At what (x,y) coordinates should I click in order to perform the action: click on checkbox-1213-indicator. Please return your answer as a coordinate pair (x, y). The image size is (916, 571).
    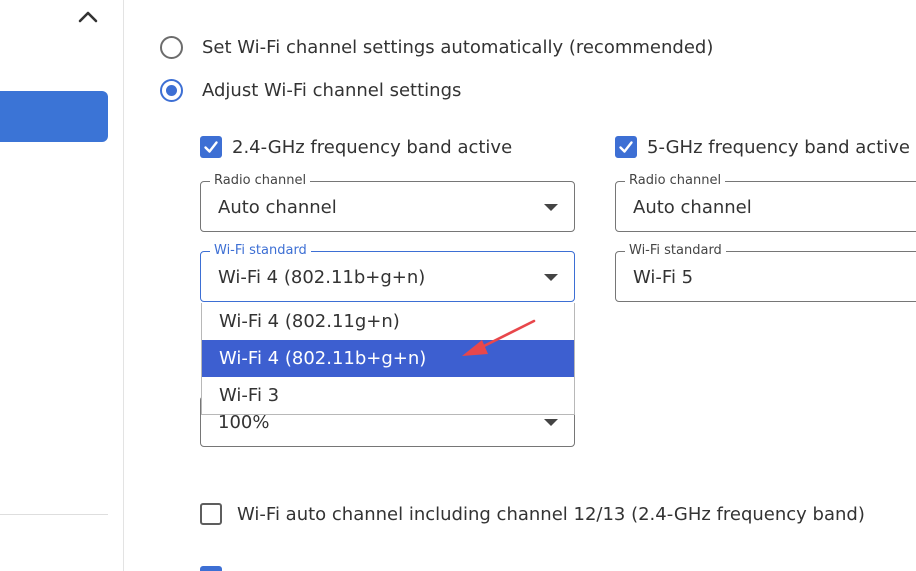
    Looking at the image, I should click on (211, 514).